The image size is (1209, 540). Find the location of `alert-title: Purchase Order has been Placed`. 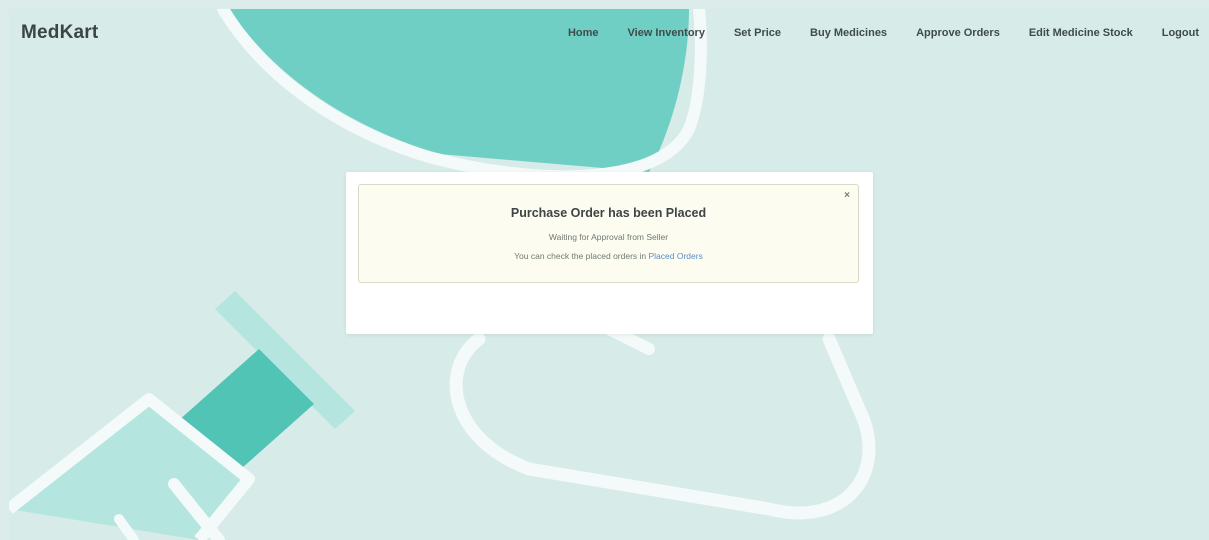

alert-title: Purchase Order has been Placed is located at coordinates (608, 213).